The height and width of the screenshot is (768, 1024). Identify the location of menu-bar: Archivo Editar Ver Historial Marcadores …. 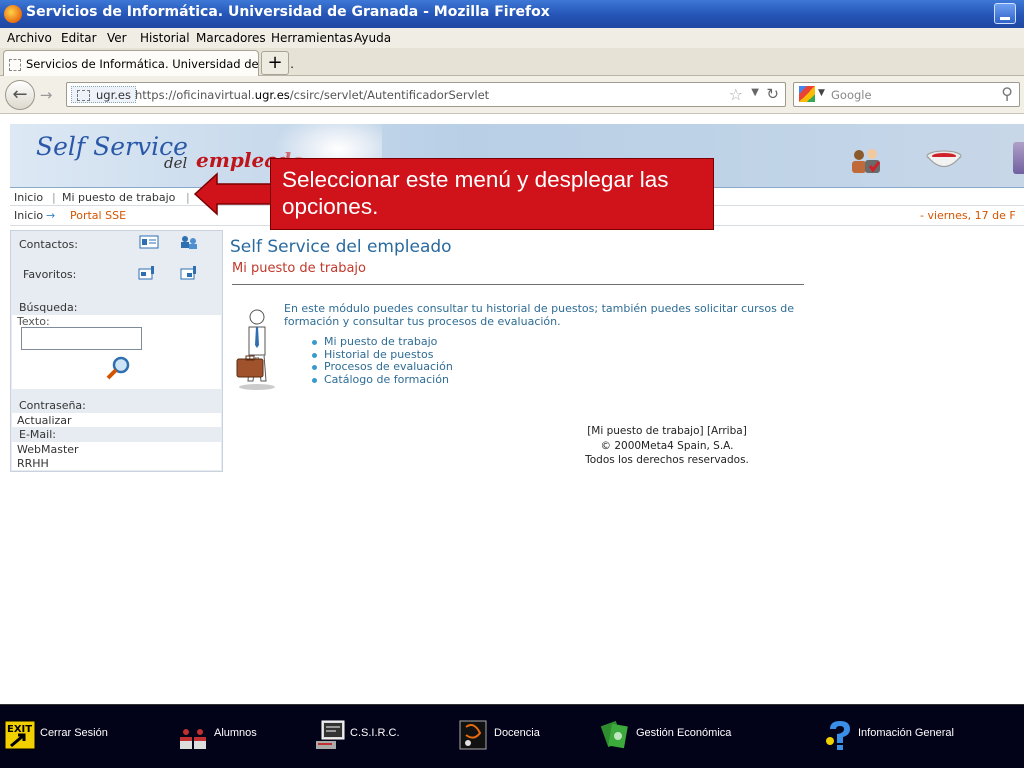
(512, 38).